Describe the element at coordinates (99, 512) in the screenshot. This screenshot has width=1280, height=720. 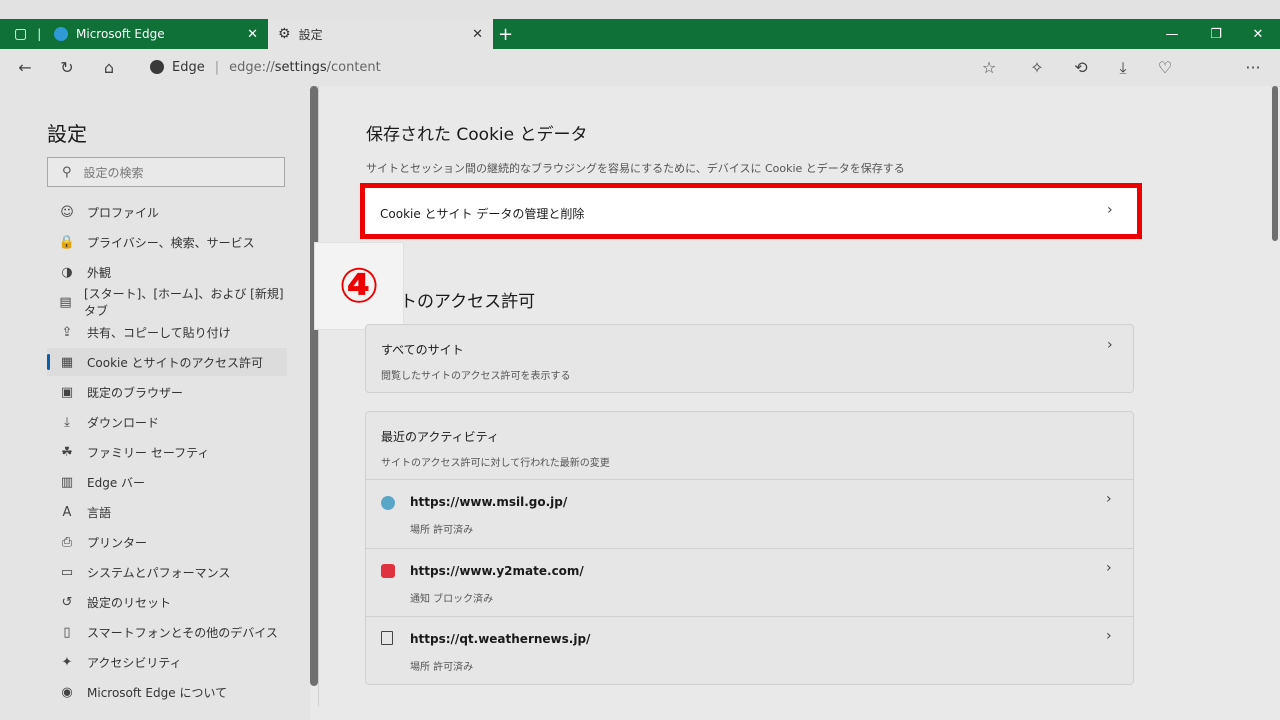
I see `sidebar-item-label: 言語` at that location.